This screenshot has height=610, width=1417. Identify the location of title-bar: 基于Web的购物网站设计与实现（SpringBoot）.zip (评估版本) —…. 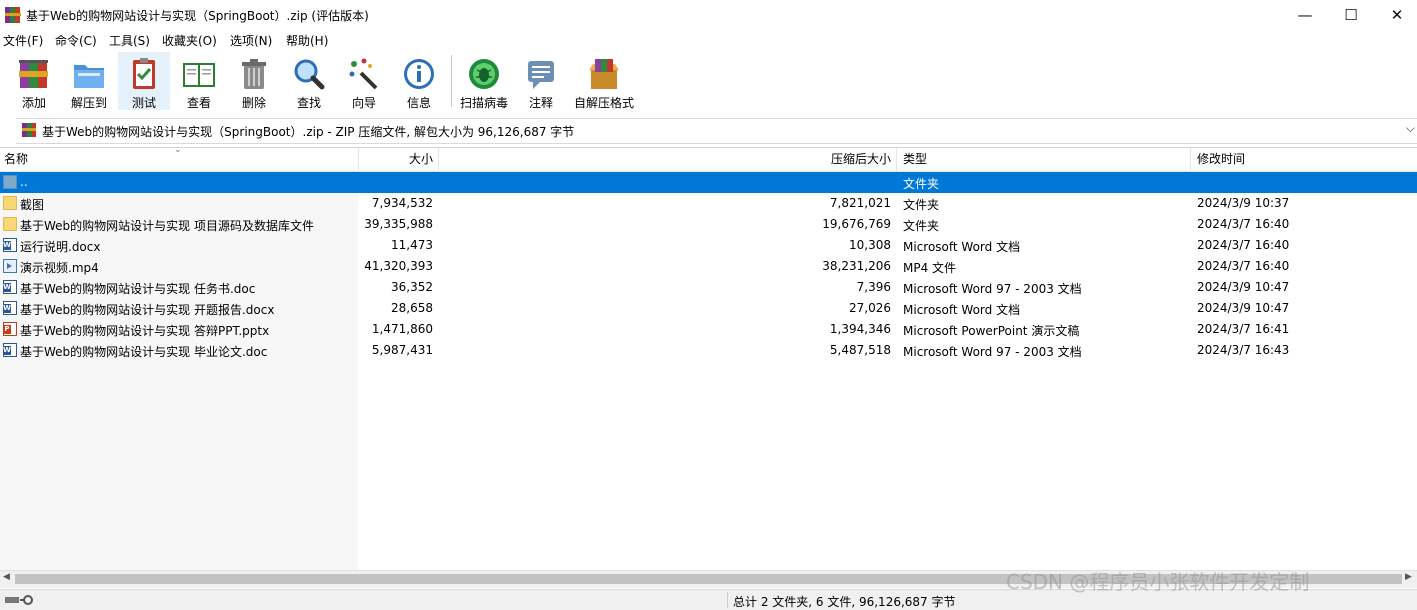
(708, 15).